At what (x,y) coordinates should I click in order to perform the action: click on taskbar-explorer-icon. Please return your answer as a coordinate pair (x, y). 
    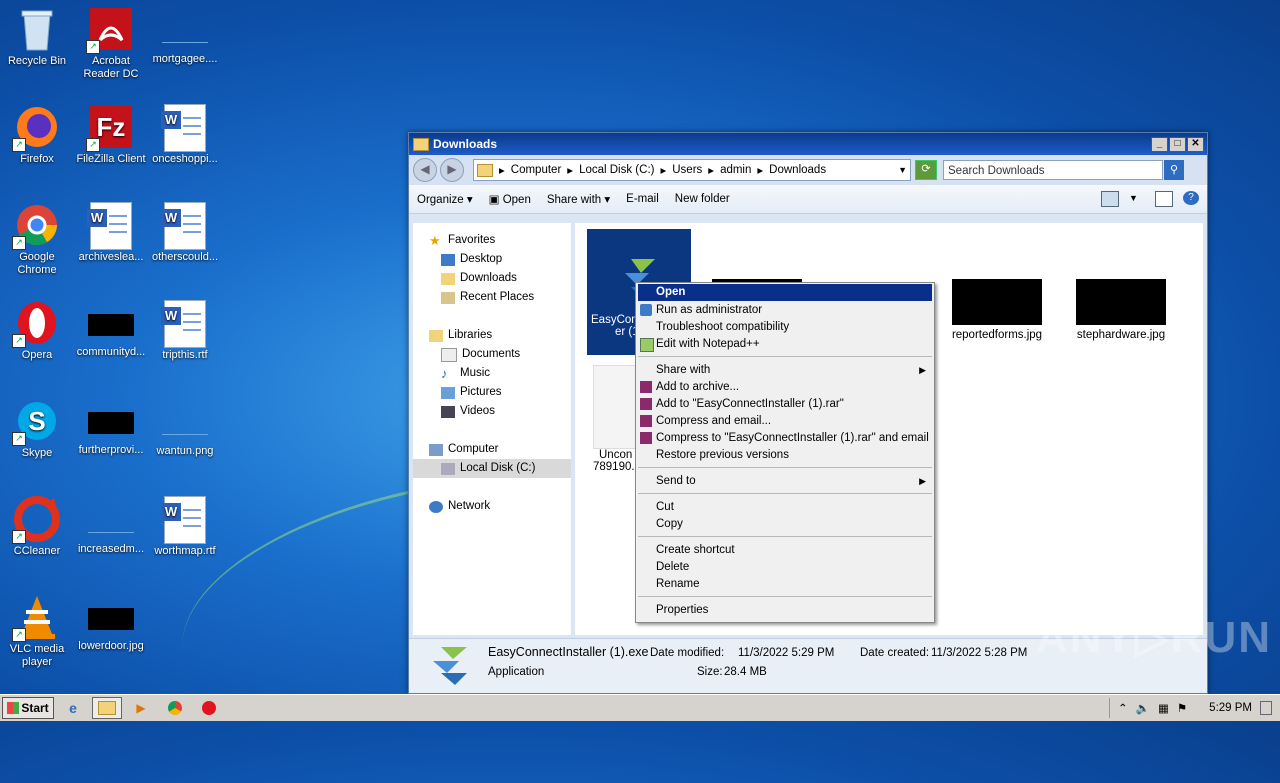
    Looking at the image, I should click on (107, 708).